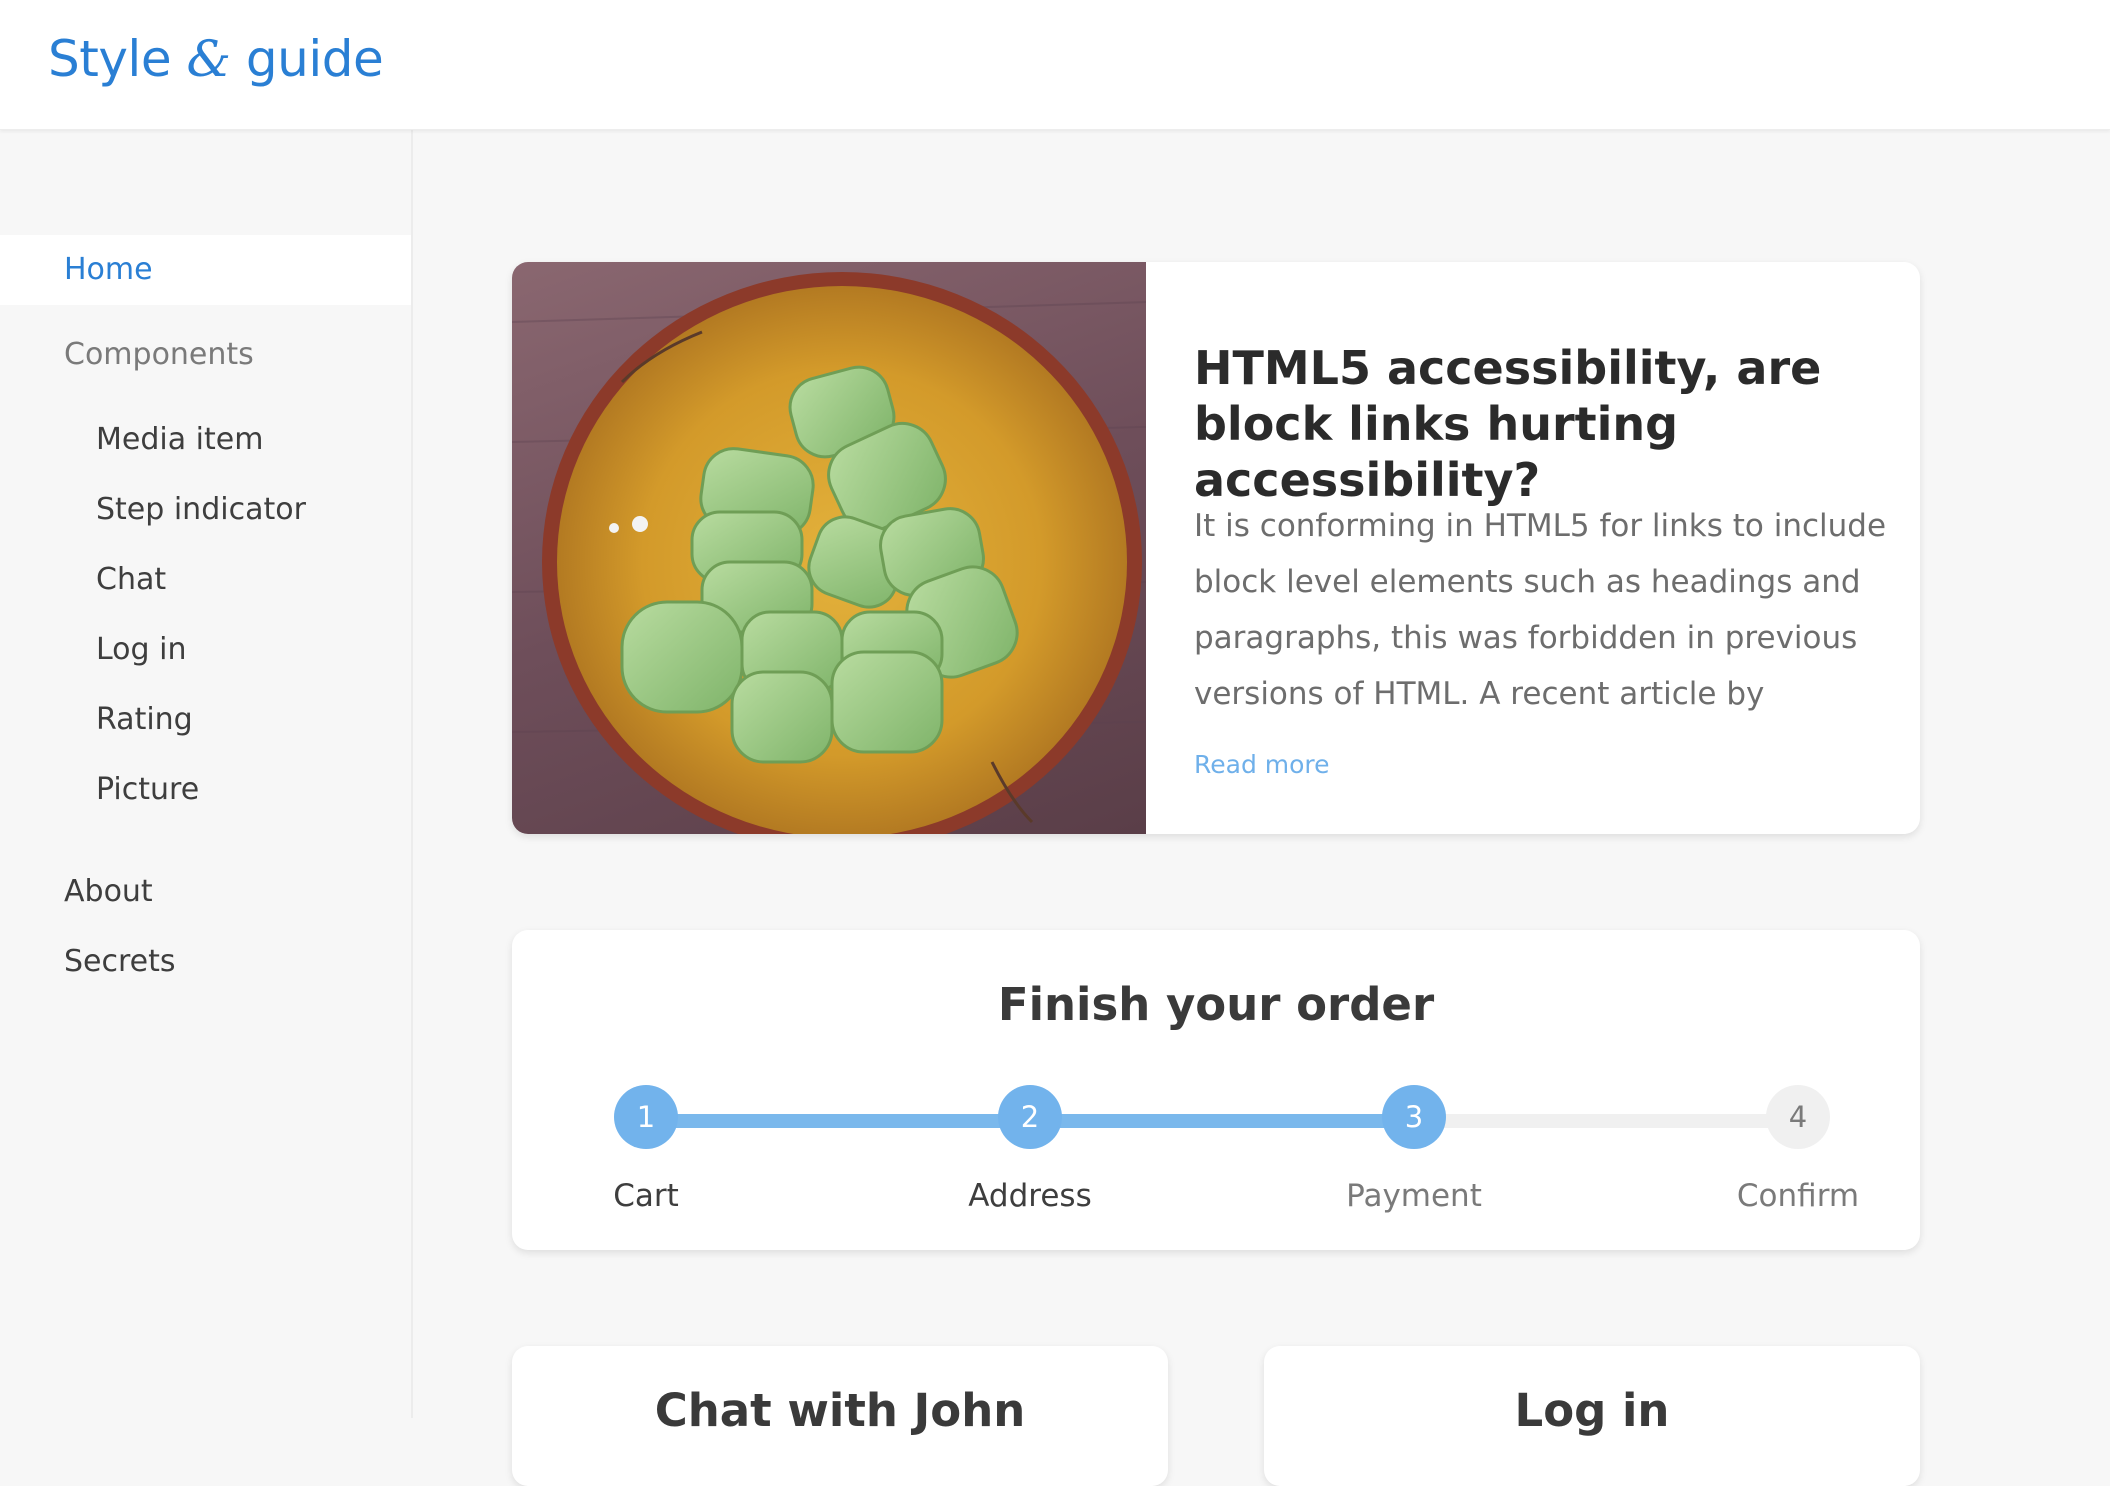 The image size is (2110, 1486). What do you see at coordinates (840, 1410) in the screenshot?
I see `chat-card-title: Chat with John` at bounding box center [840, 1410].